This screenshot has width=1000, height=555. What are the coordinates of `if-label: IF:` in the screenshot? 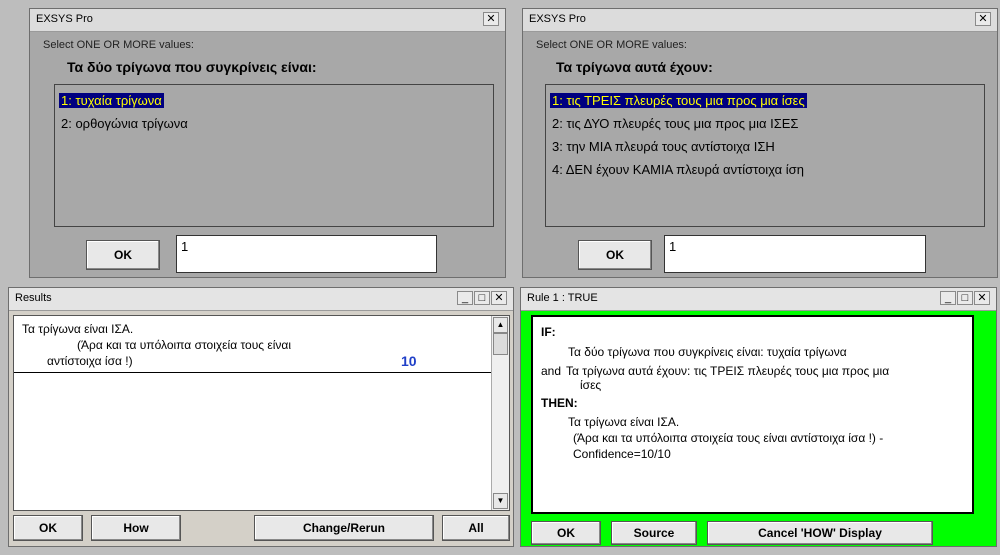 It's located at (548, 332).